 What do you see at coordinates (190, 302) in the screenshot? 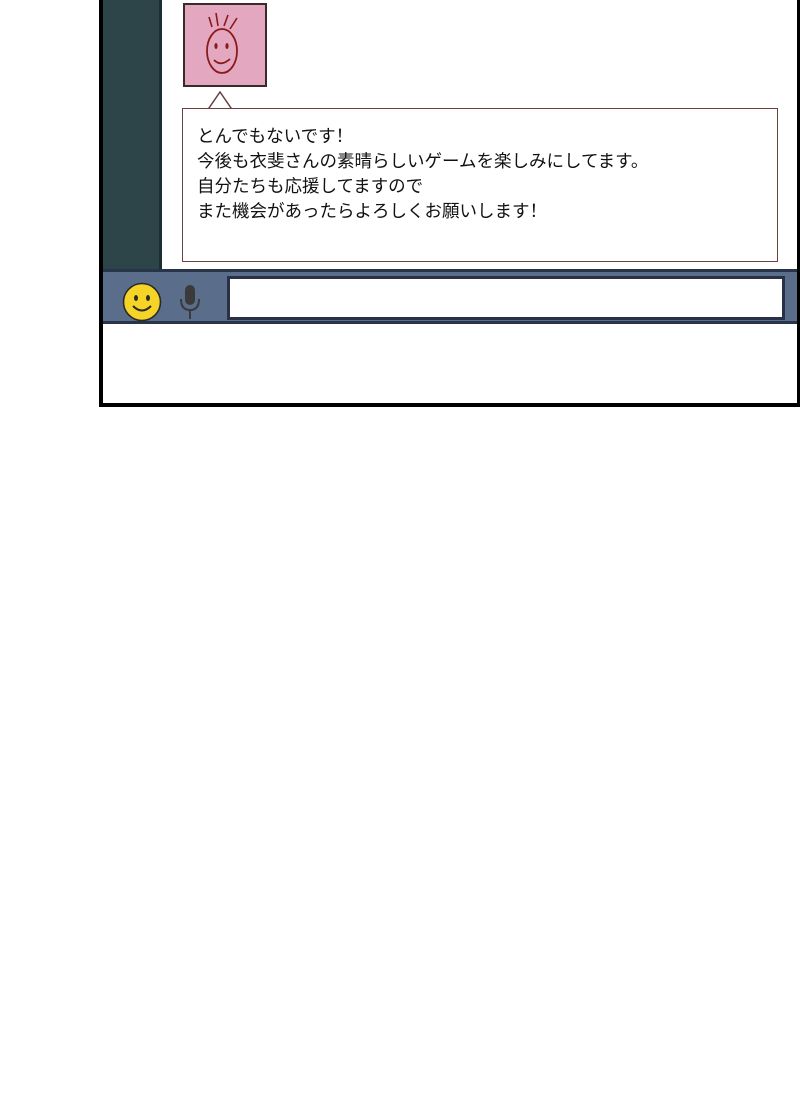
I see `microphone-icon` at bounding box center [190, 302].